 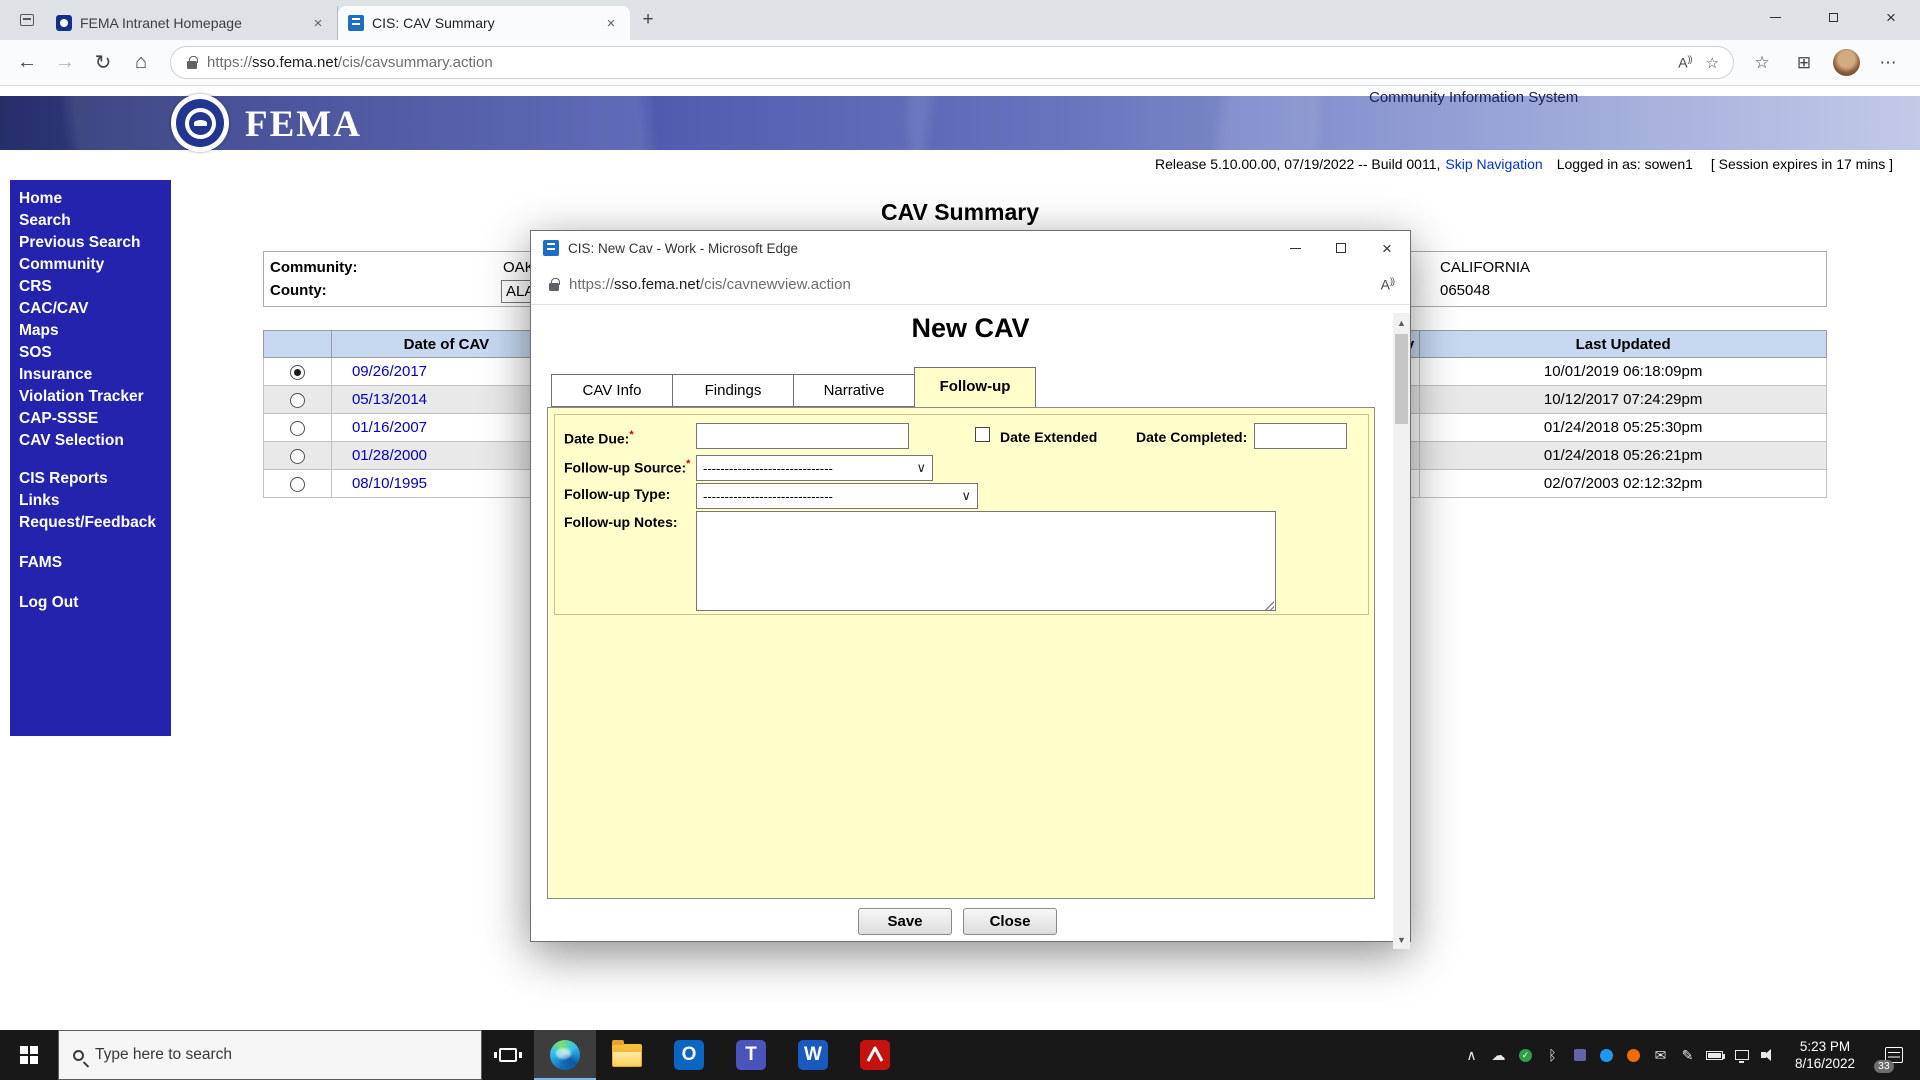 What do you see at coordinates (1660, 1055) in the screenshot?
I see `mail-tray-icon: ✉` at bounding box center [1660, 1055].